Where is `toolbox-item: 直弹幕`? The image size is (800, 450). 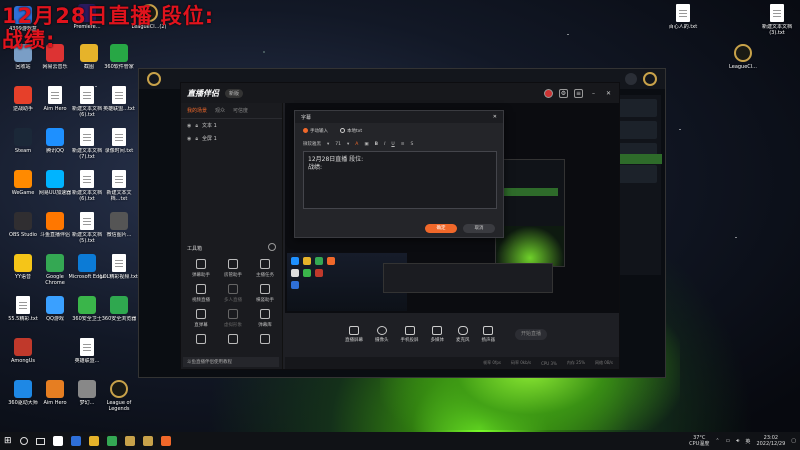 toolbox-item: 直弹幕 is located at coordinates (201, 318).